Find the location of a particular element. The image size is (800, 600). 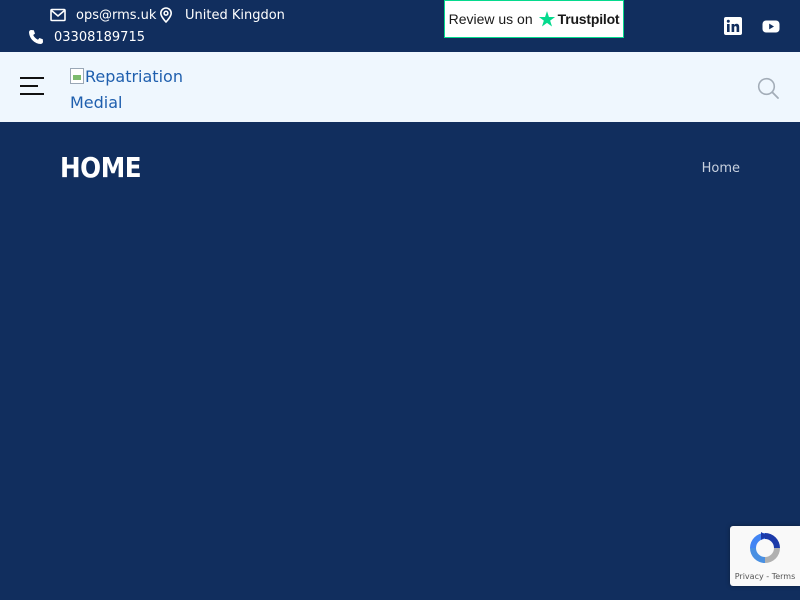

trustpilot-star-icon is located at coordinates (546, 19).